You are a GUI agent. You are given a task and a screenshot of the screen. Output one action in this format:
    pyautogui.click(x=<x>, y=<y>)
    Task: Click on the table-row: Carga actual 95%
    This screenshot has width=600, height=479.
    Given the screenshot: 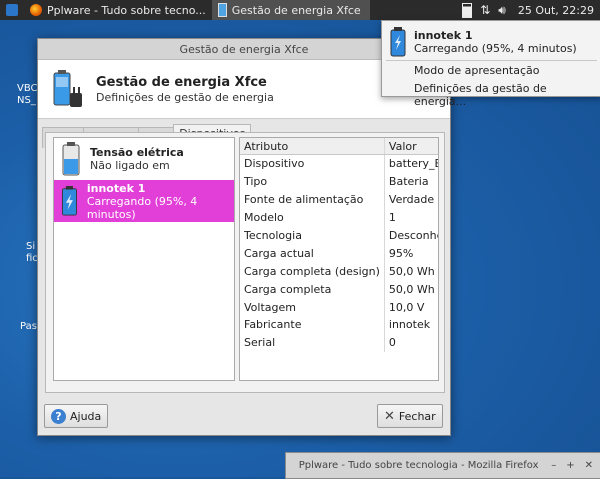 What is the action you would take?
    pyautogui.click(x=339, y=253)
    